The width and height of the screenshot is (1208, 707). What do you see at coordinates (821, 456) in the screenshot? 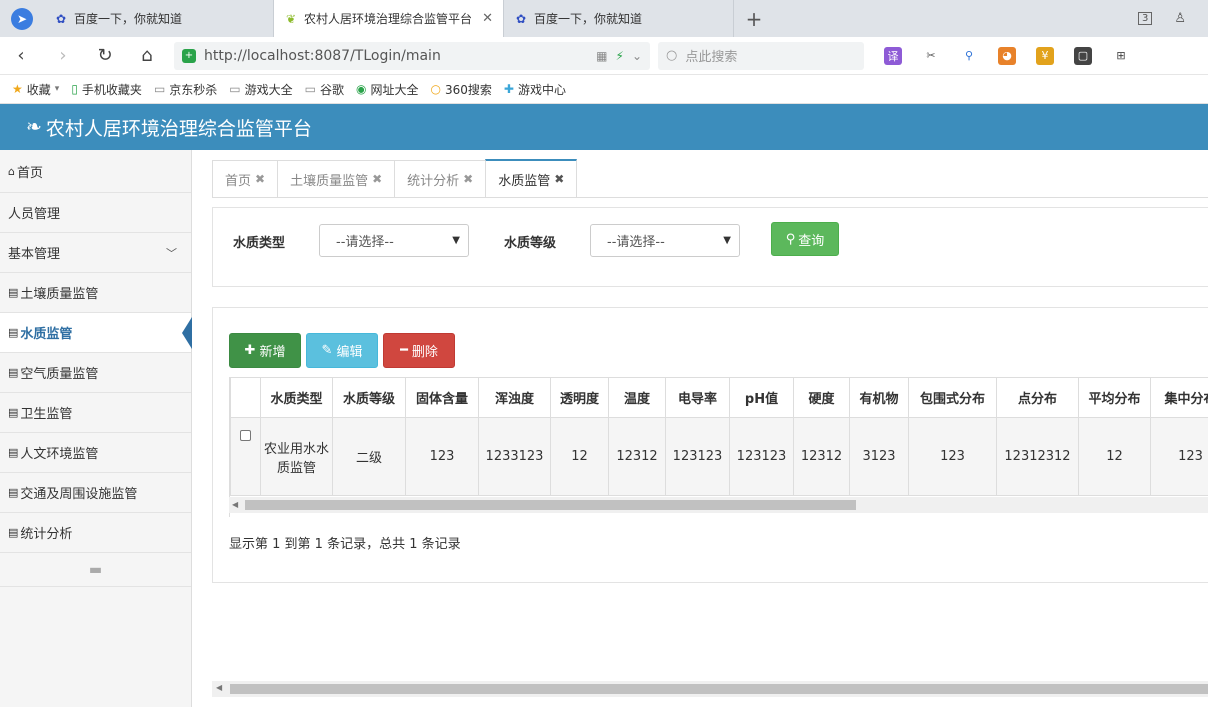
I see `table-cell: 12312` at bounding box center [821, 456].